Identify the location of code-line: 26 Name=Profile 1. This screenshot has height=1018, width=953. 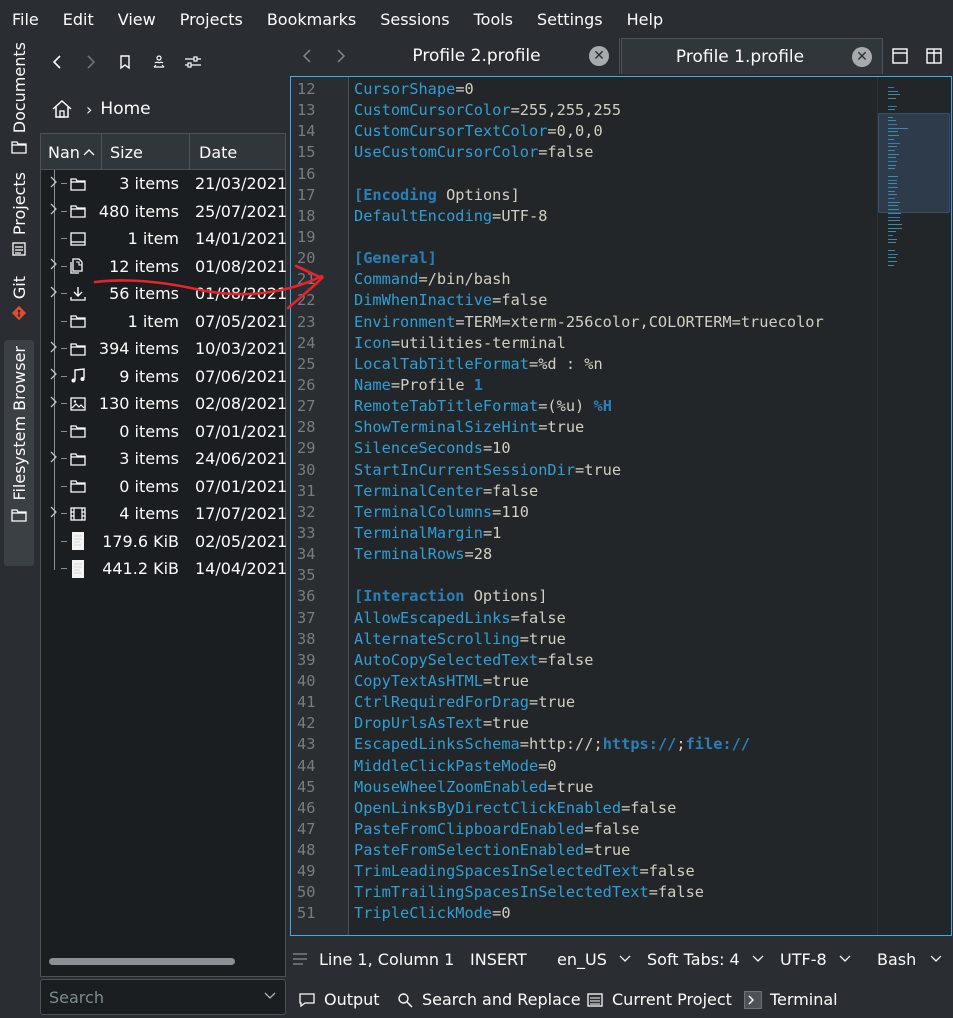
(584, 385).